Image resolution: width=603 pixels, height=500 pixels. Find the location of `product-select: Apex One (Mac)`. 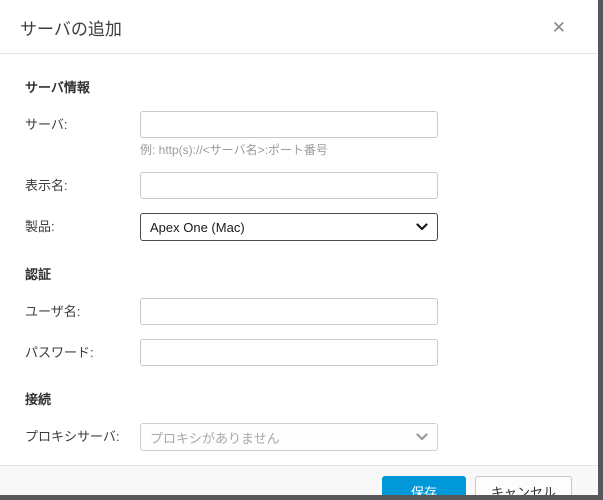

product-select: Apex One (Mac) is located at coordinates (289, 227).